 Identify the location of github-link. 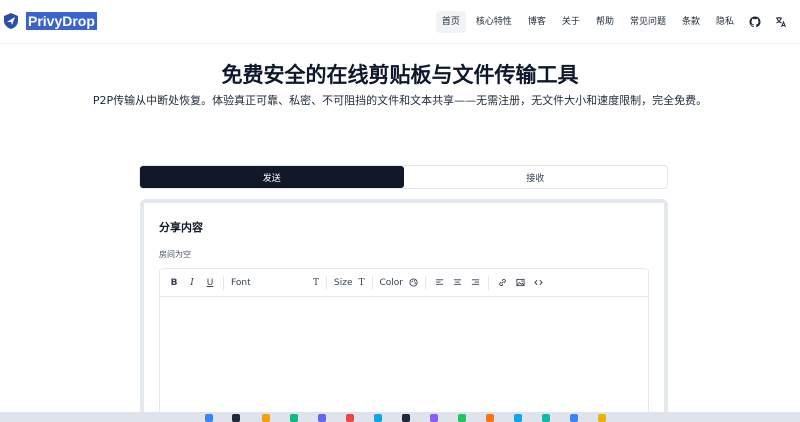
(755, 22).